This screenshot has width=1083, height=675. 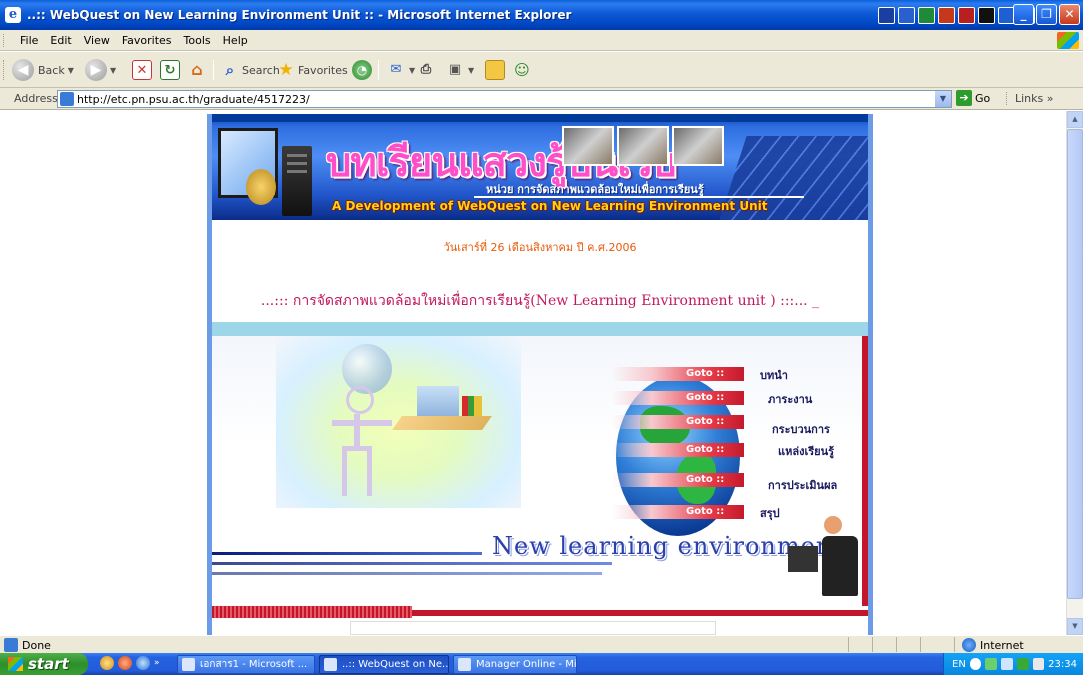 What do you see at coordinates (1075, 364) in the screenshot?
I see `scroll-thumb` at bounding box center [1075, 364].